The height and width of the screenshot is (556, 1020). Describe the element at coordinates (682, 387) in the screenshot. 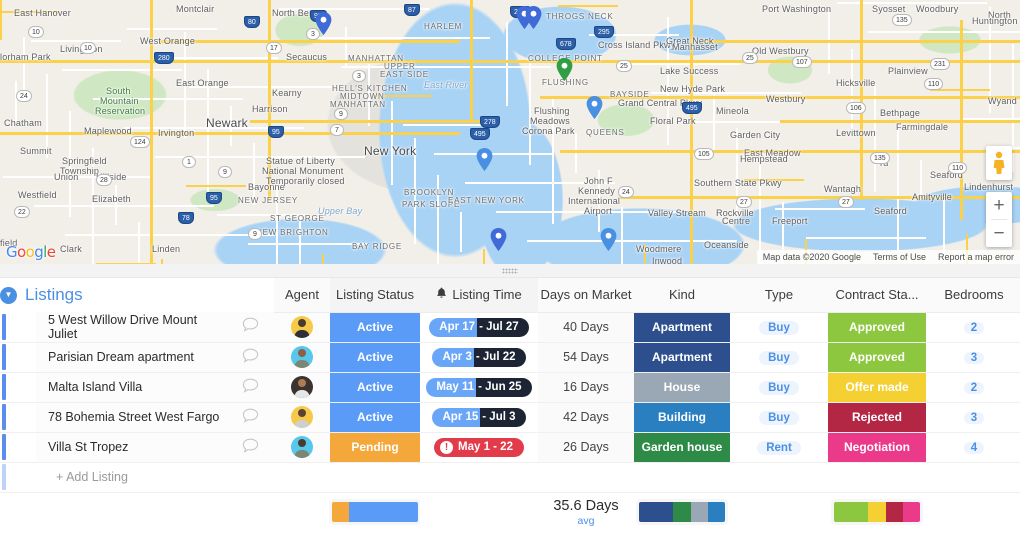

I see `cell-kind: House` at that location.